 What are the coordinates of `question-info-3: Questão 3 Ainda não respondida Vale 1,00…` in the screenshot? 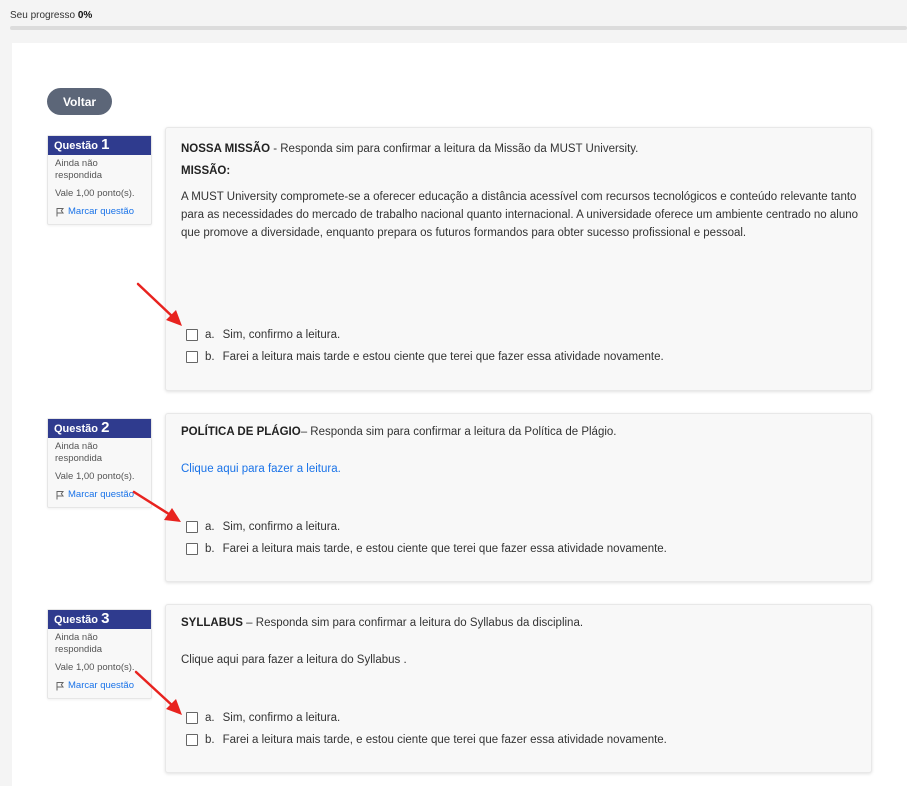 It's located at (99, 654).